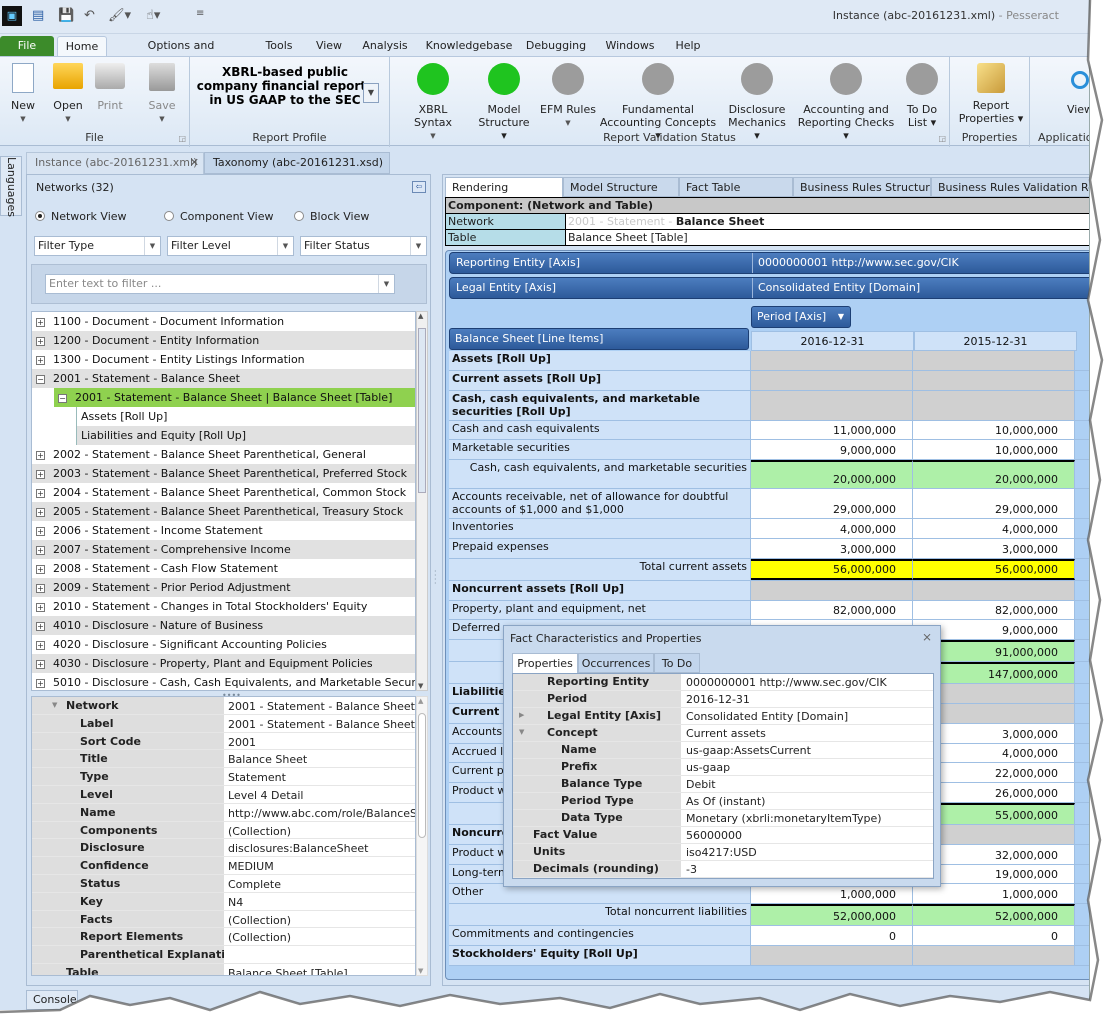  Describe the element at coordinates (422, 501) in the screenshot. I see `tree-scrollbar: ▲ ▼` at that location.